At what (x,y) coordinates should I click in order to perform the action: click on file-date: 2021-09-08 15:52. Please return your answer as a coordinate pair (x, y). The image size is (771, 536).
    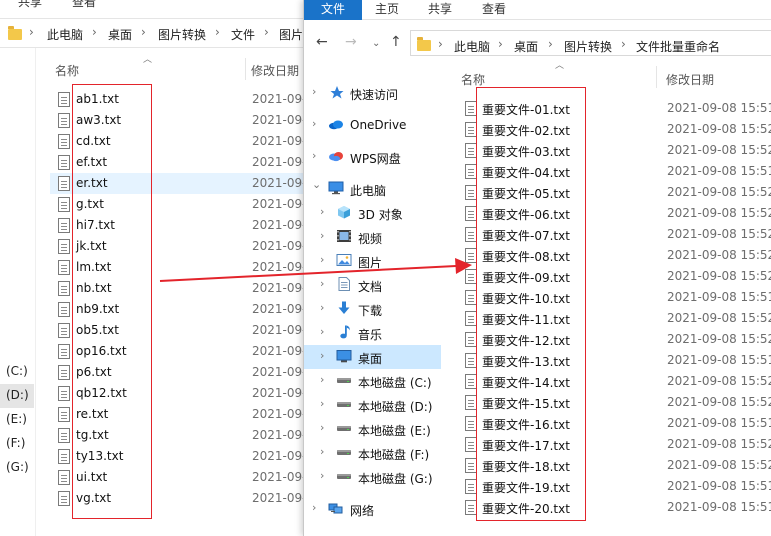
    Looking at the image, I should click on (719, 150).